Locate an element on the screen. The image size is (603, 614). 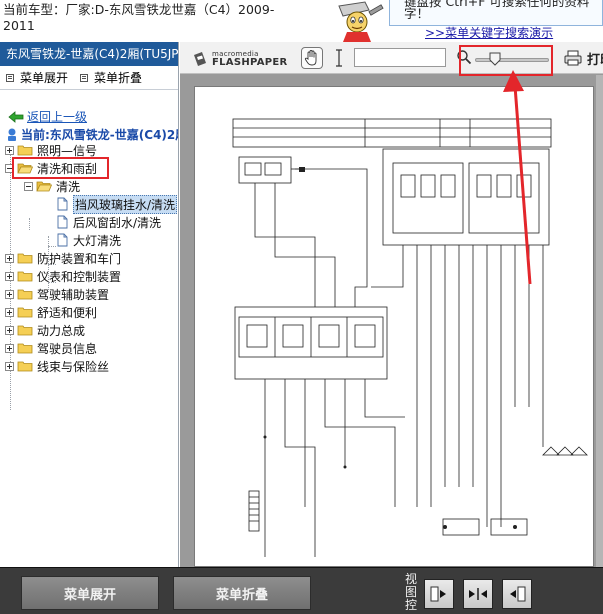
folder-open-icon is located at coordinates (44, 186).